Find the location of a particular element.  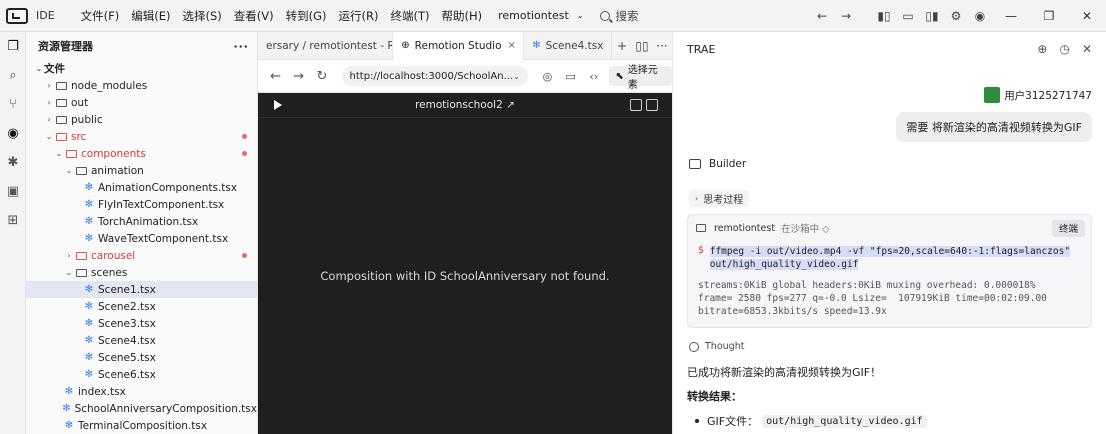

builder-text: Builder is located at coordinates (728, 164).